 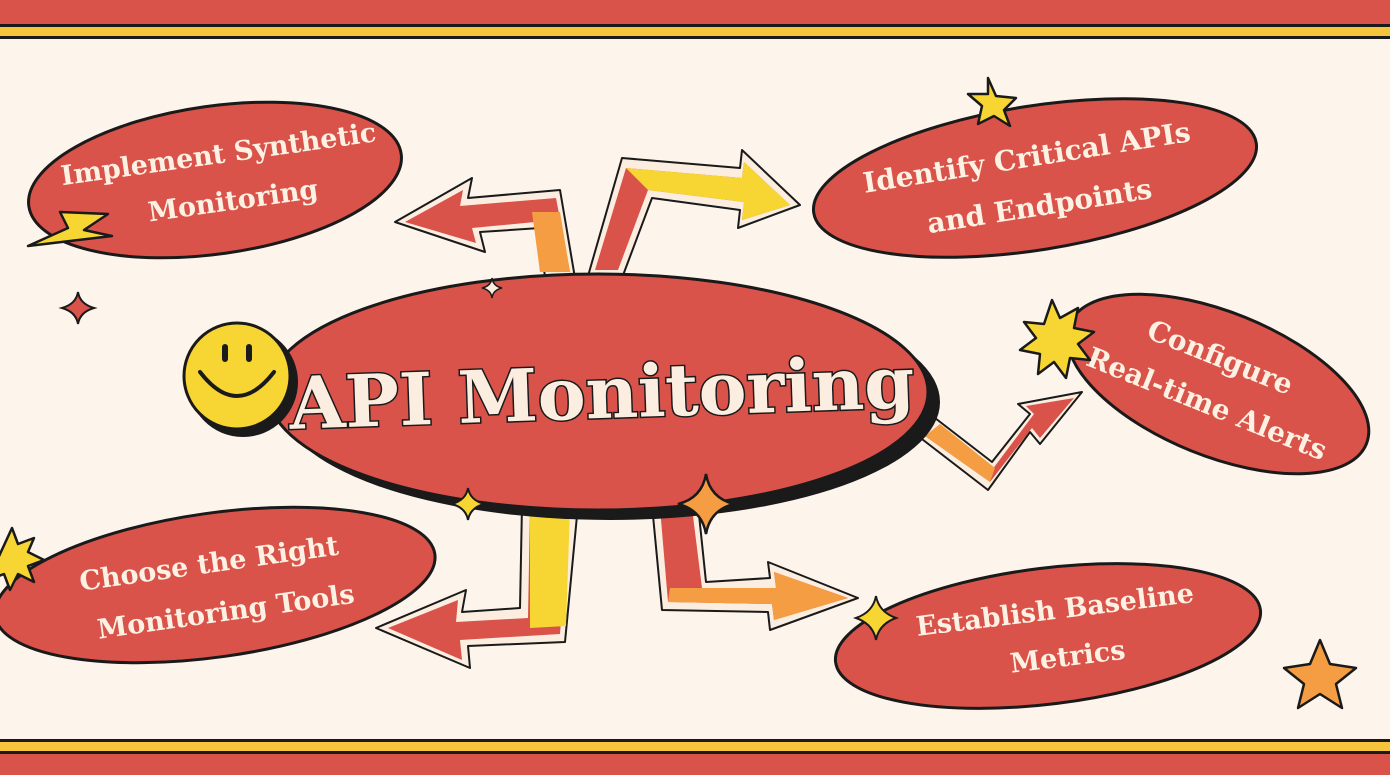 I want to click on bottom-border, so click(x=695, y=757).